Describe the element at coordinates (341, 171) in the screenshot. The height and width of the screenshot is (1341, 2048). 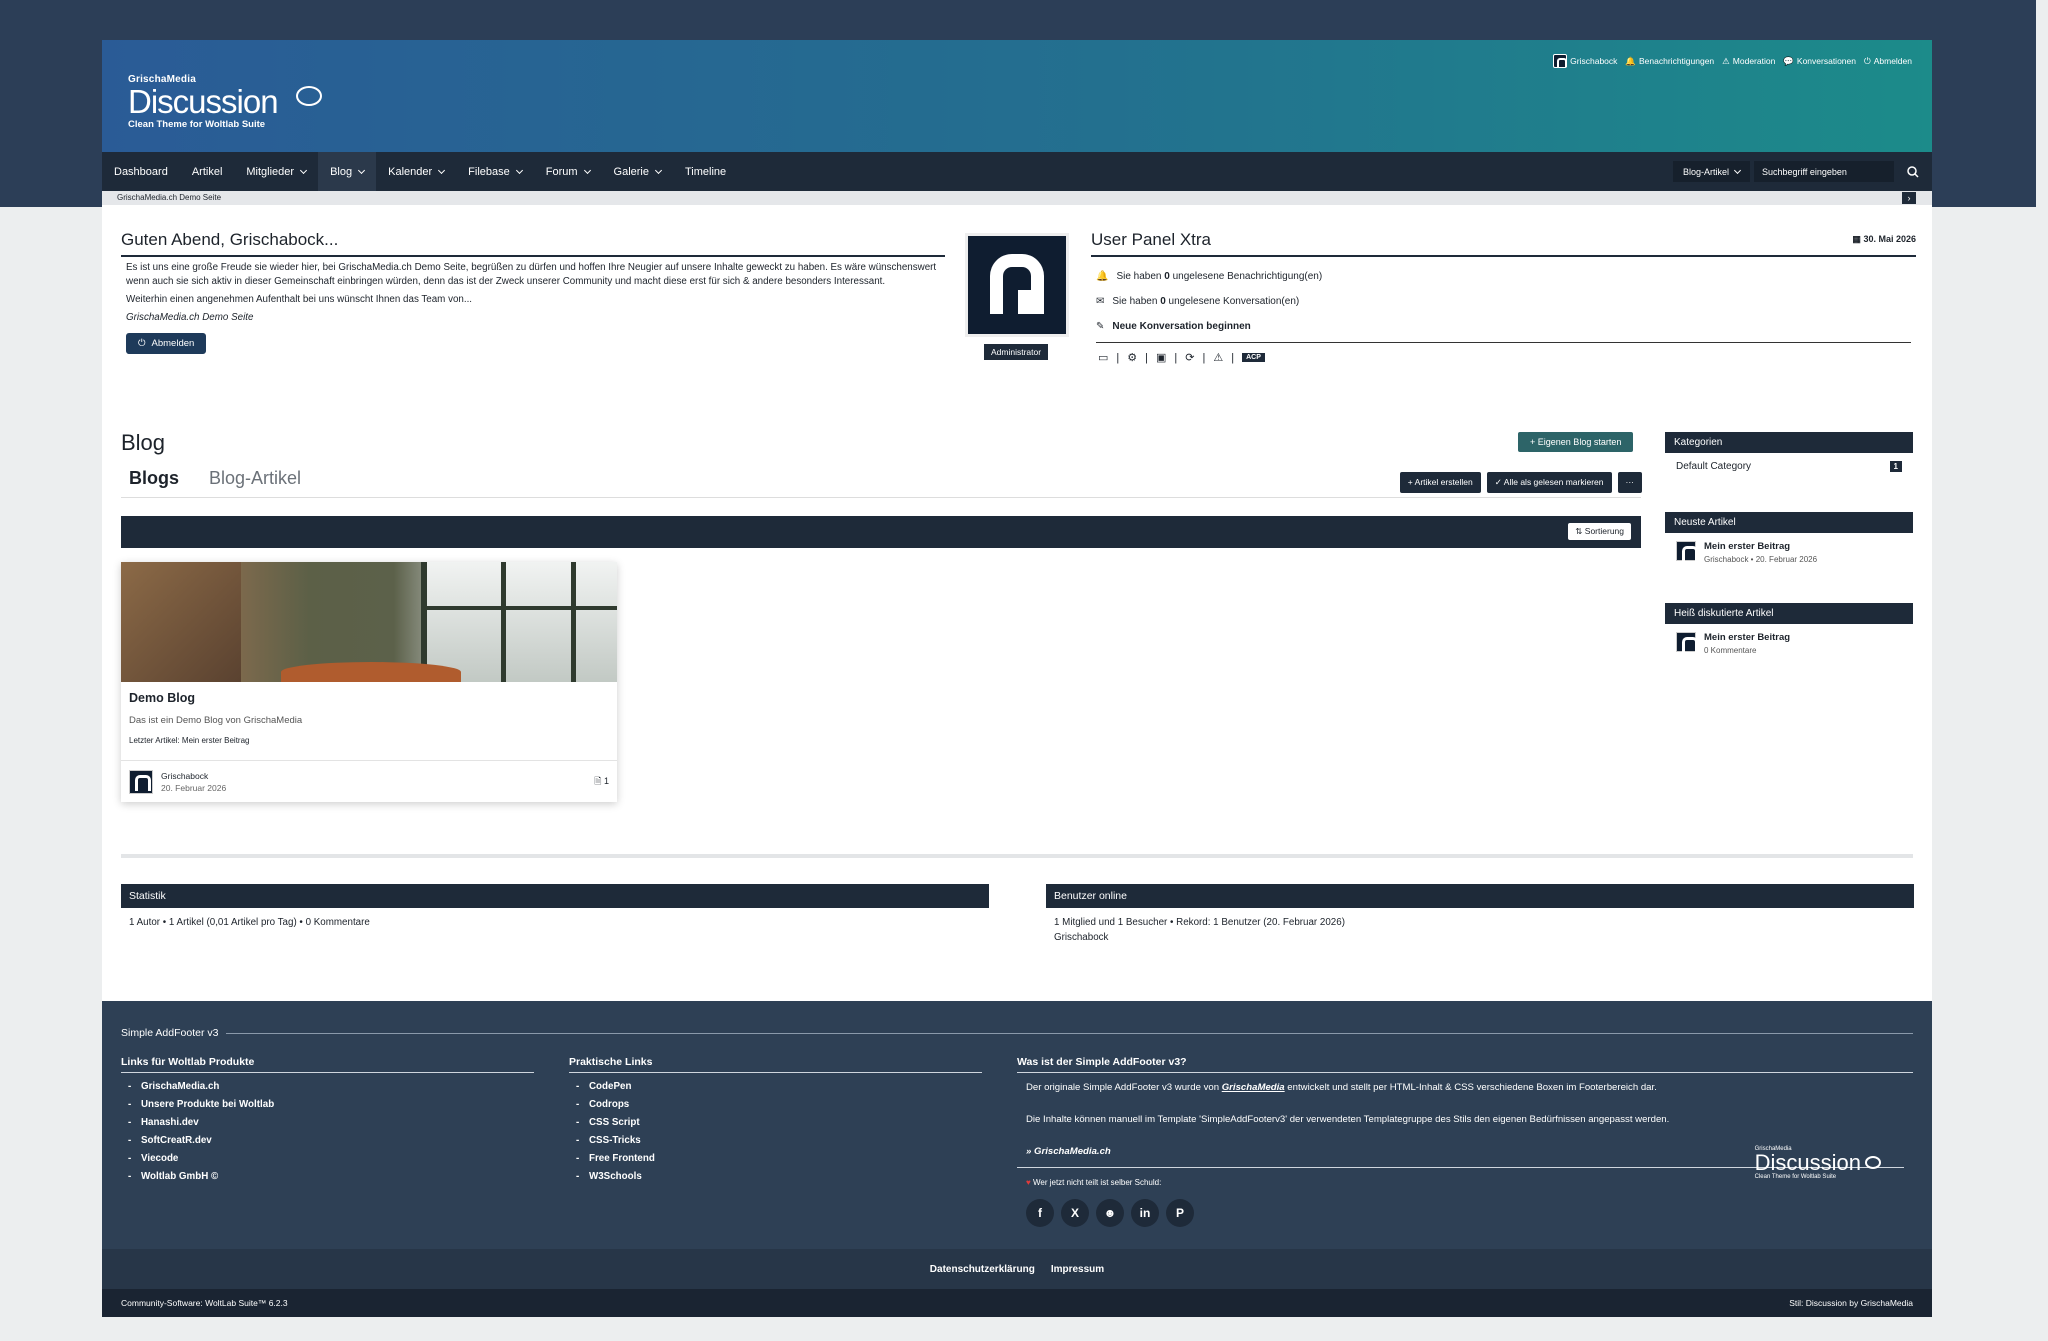
I see `nav-label: Blog` at that location.